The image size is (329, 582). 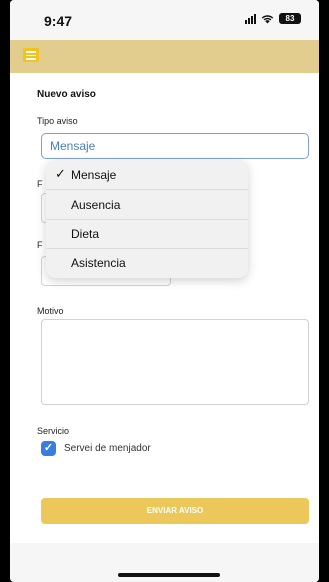 I want to click on status-time: 9:47, so click(x=58, y=21).